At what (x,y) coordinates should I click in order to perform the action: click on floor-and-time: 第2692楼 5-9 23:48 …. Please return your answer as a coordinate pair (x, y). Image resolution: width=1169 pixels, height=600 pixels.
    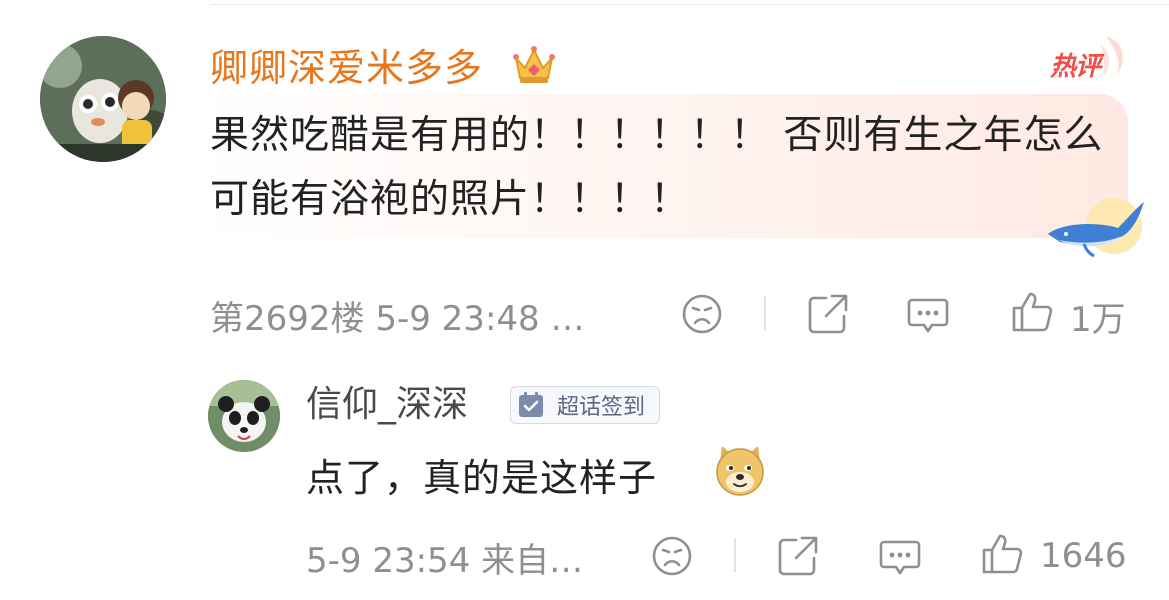
    Looking at the image, I should click on (397, 318).